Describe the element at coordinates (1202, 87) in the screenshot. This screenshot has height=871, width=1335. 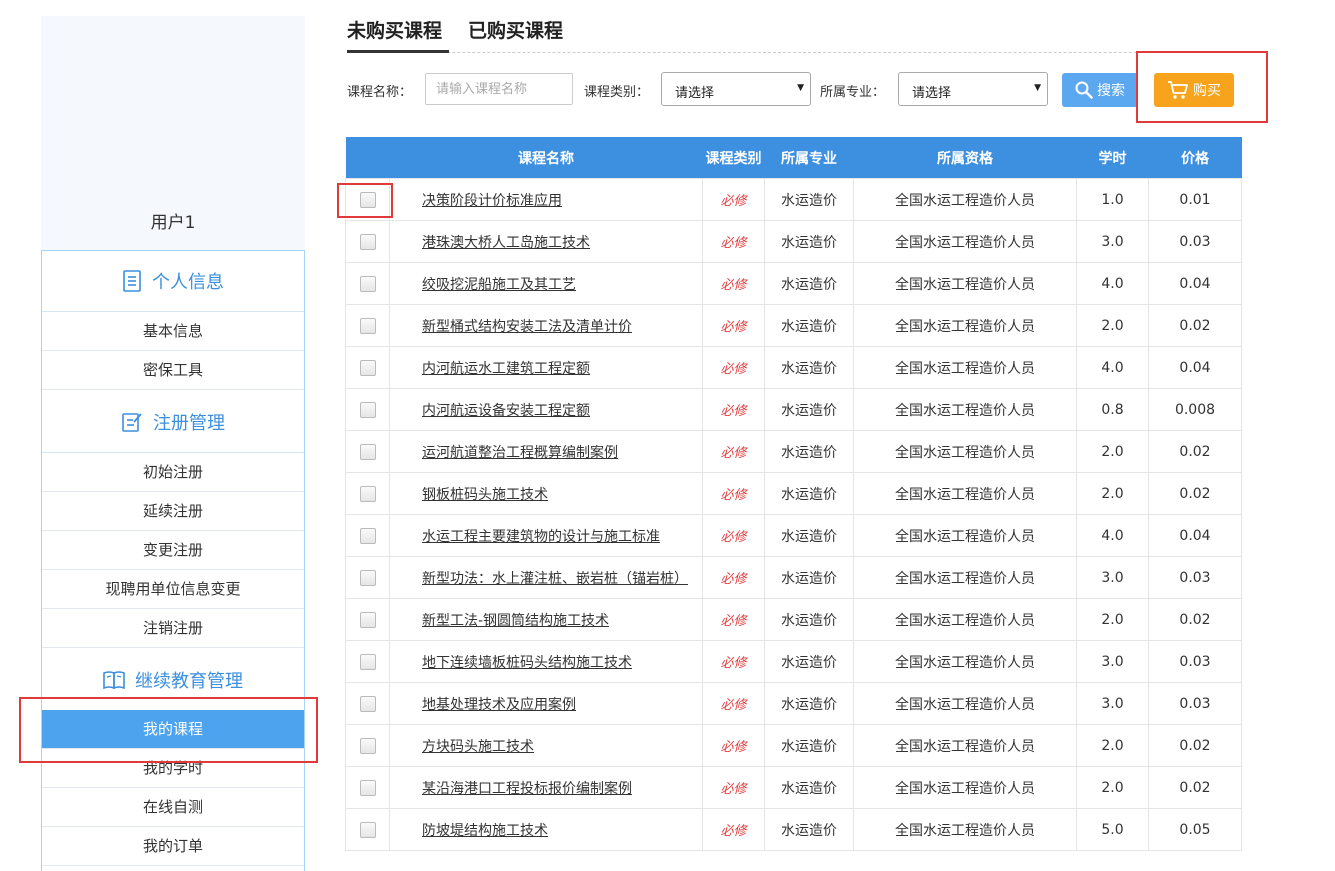
I see `highlight-buy-button` at that location.